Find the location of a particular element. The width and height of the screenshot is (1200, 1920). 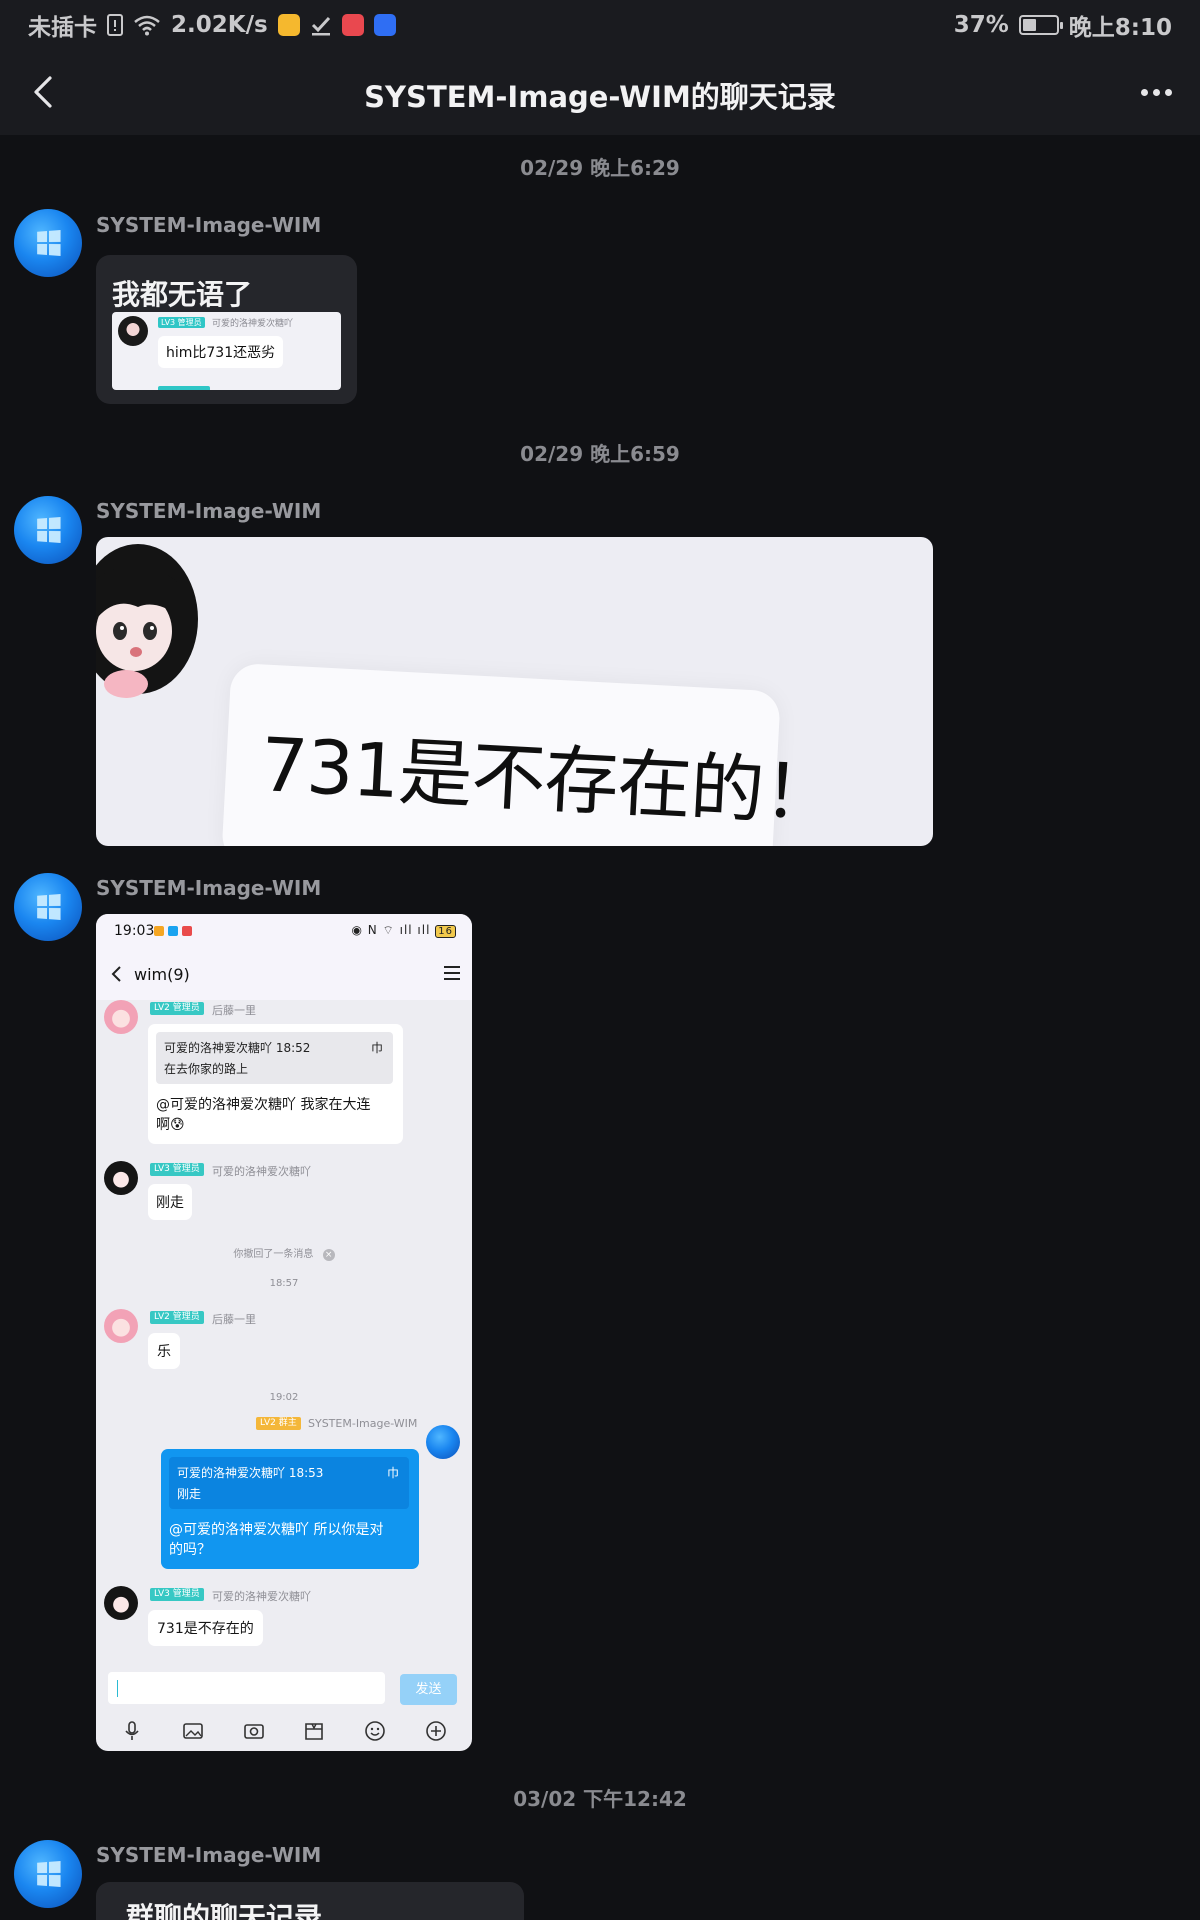

meme-image: 731是不存在的！ is located at coordinates (514, 691).